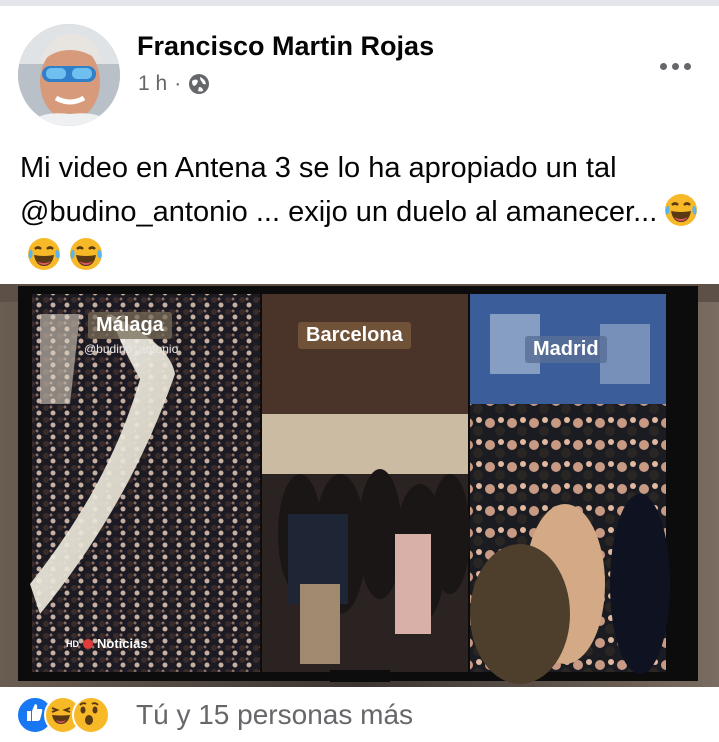 Image resolution: width=719 pixels, height=742 pixels. What do you see at coordinates (680, 66) in the screenshot?
I see `more-options-button` at bounding box center [680, 66].